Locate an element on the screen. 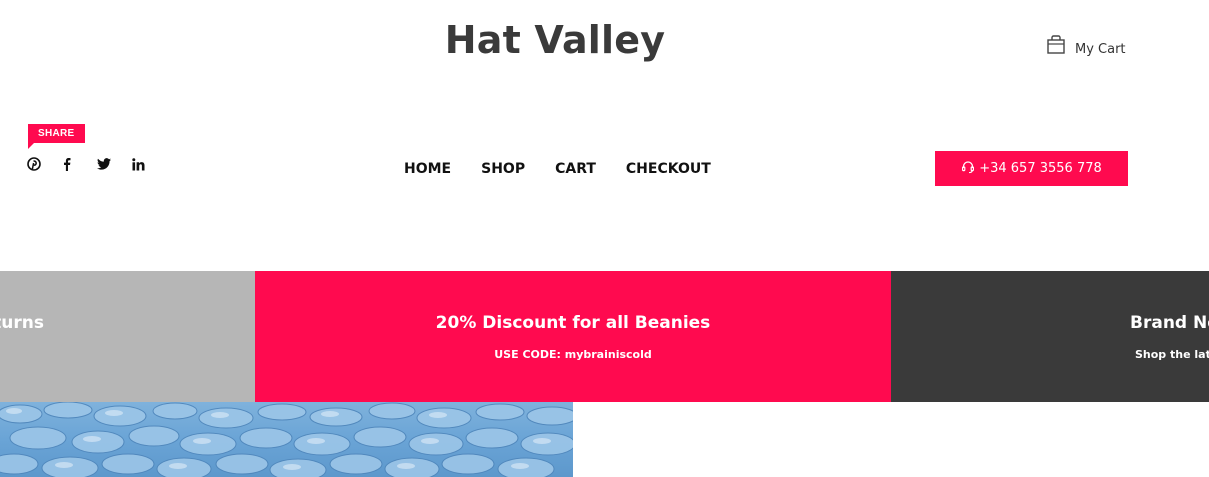  main-navigation: HOME SHOP CART CHECKOUT is located at coordinates (557, 169).